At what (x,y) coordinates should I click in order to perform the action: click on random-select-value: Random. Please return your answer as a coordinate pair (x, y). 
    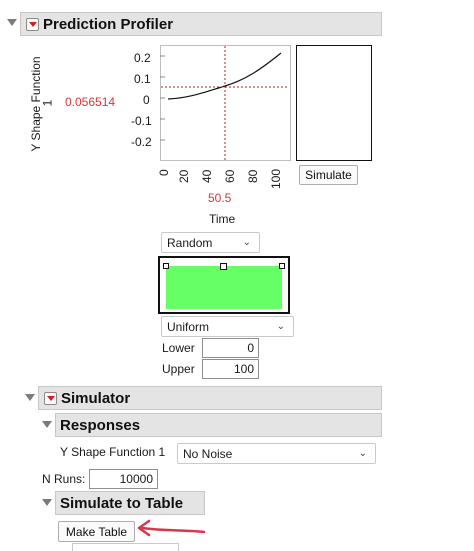
    Looking at the image, I should click on (190, 242).